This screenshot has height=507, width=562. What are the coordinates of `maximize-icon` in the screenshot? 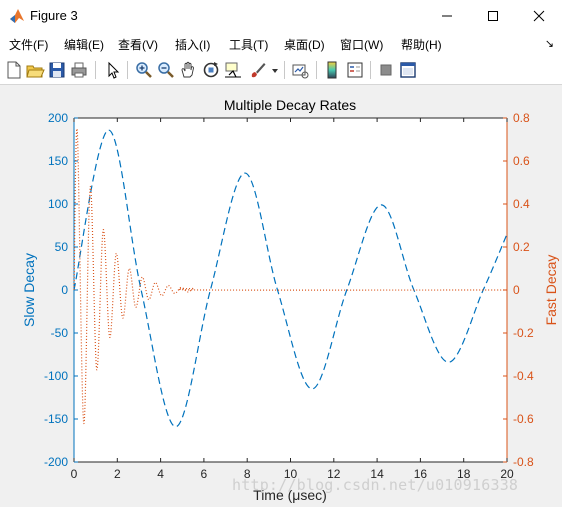 It's located at (493, 16).